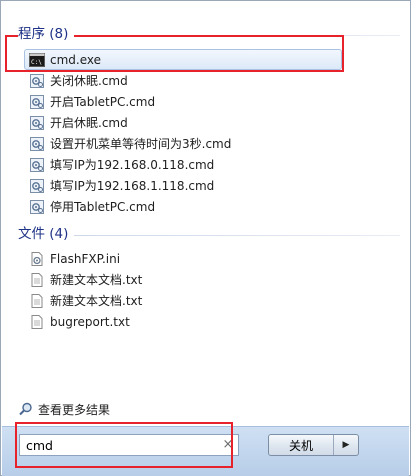  I want to click on see-more-results-label: 查看更多结果, so click(74, 409).